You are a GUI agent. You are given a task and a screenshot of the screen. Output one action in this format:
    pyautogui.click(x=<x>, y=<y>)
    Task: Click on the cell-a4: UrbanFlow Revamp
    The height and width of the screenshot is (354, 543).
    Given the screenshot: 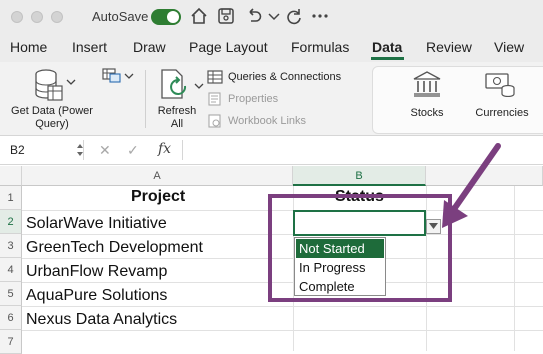 What is the action you would take?
    pyautogui.click(x=96, y=272)
    